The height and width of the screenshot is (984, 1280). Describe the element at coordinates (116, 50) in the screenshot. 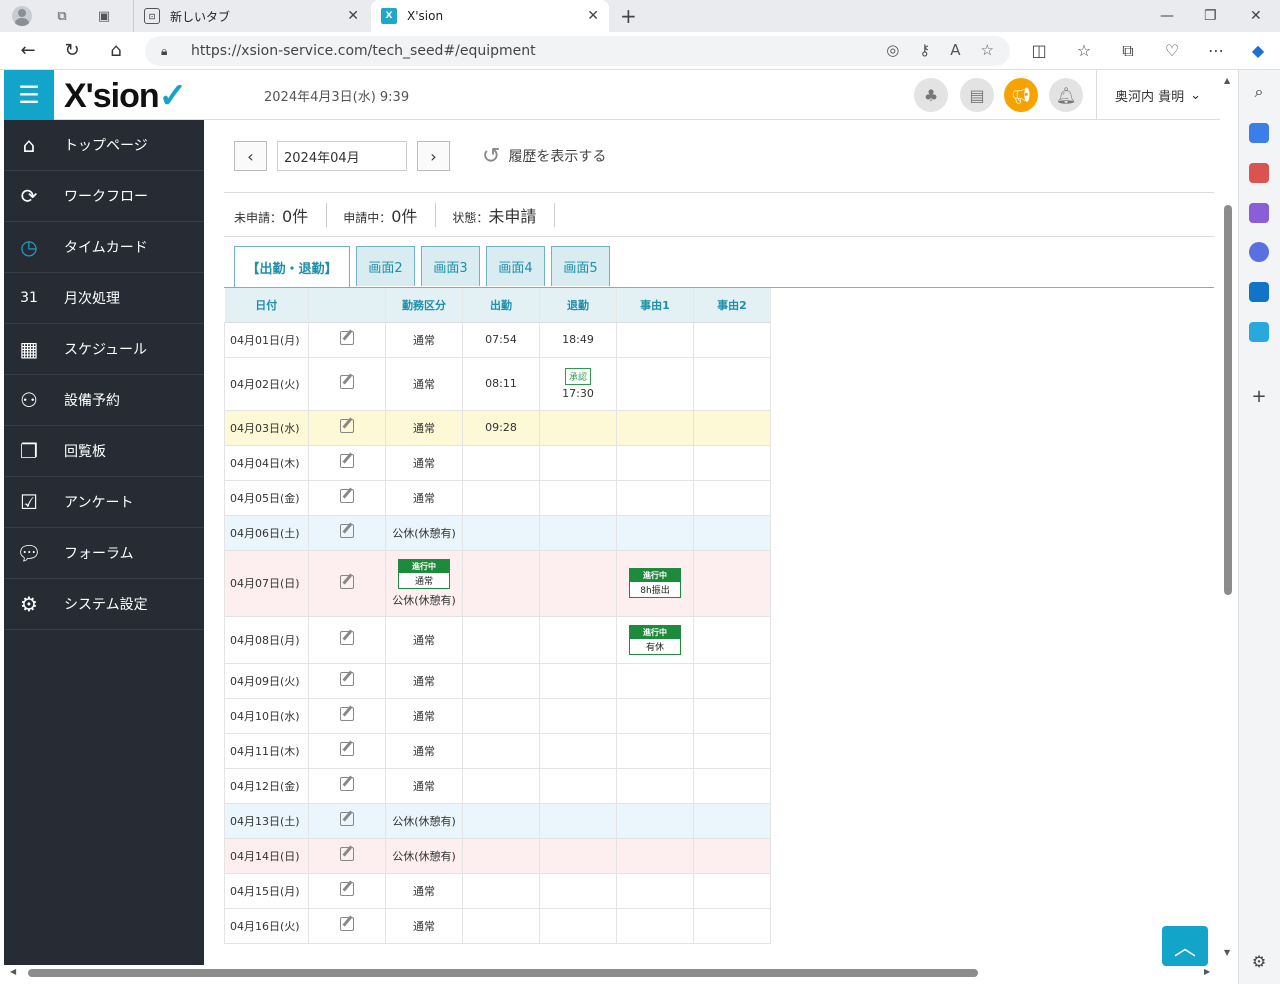

I see `home-browser-icon: ⌂` at that location.